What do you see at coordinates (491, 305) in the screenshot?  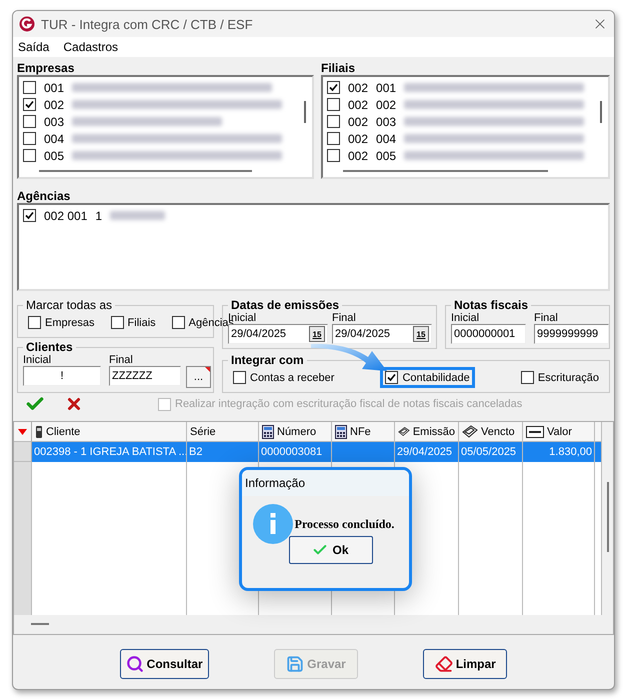 I see `group-title: Notas fiscais` at bounding box center [491, 305].